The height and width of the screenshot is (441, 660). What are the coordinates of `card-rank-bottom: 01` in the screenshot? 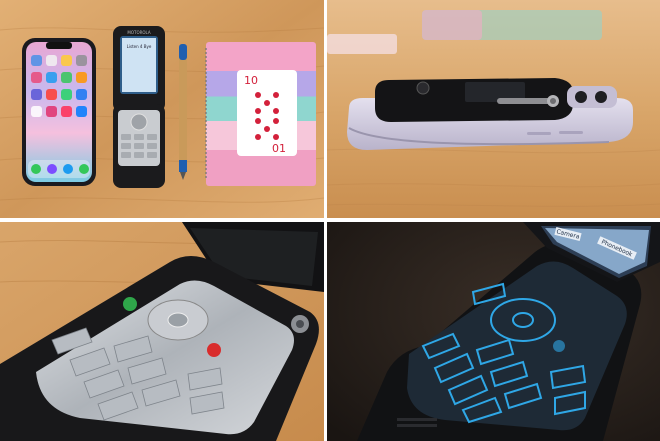 It's located at (279, 148).